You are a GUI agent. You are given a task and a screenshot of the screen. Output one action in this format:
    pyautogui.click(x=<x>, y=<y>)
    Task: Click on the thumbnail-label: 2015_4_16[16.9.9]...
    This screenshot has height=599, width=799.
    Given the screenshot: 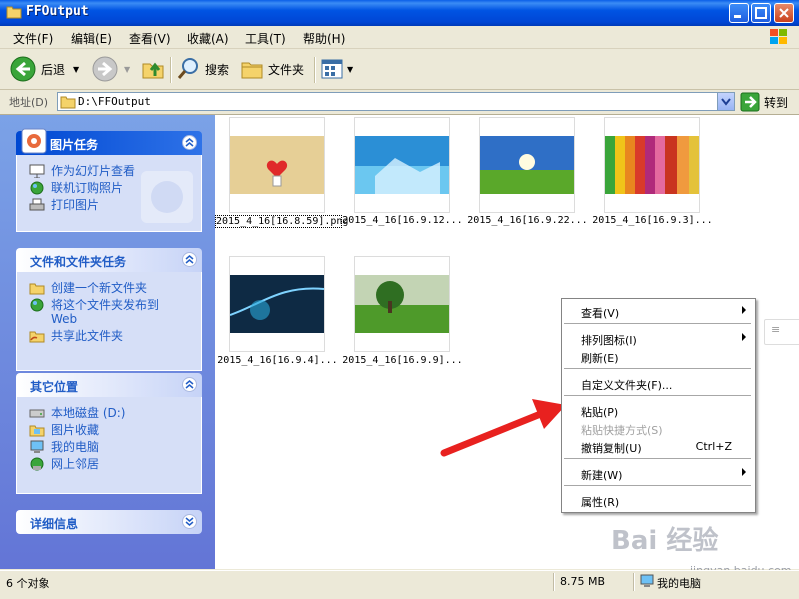 What is the action you would take?
    pyautogui.click(x=402, y=360)
    